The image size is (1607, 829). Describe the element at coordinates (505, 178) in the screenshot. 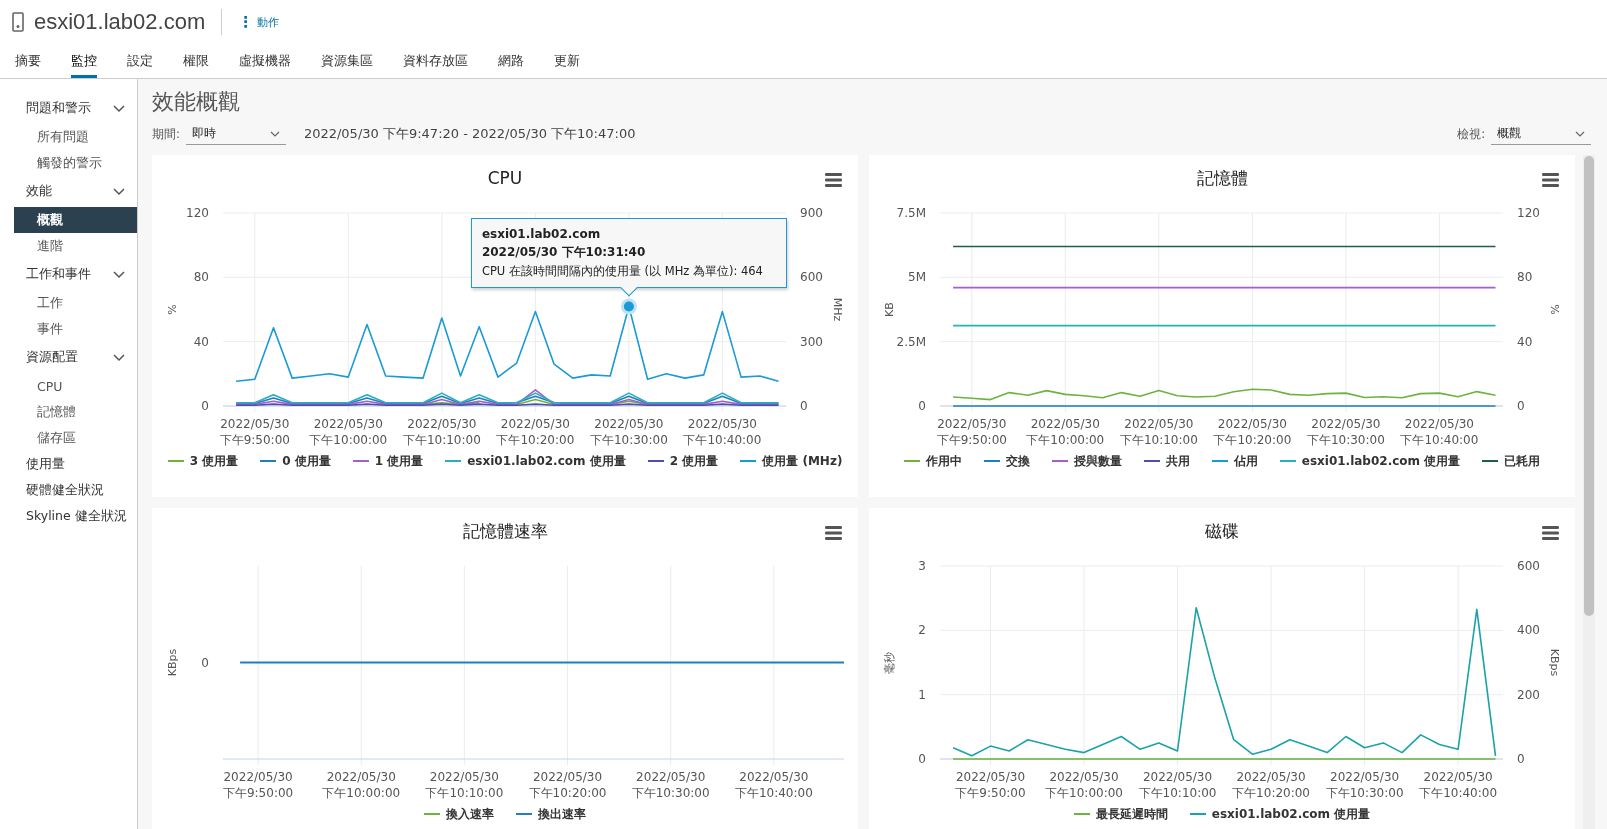

I see `chart-title: CPU` at that location.